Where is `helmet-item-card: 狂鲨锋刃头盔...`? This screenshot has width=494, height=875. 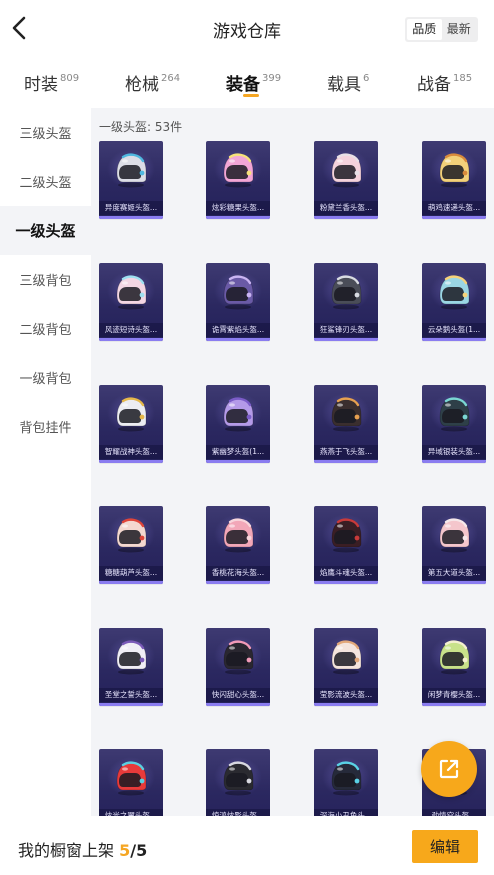
helmet-item-card: 狂鲨锋刃头盔... is located at coordinates (346, 302).